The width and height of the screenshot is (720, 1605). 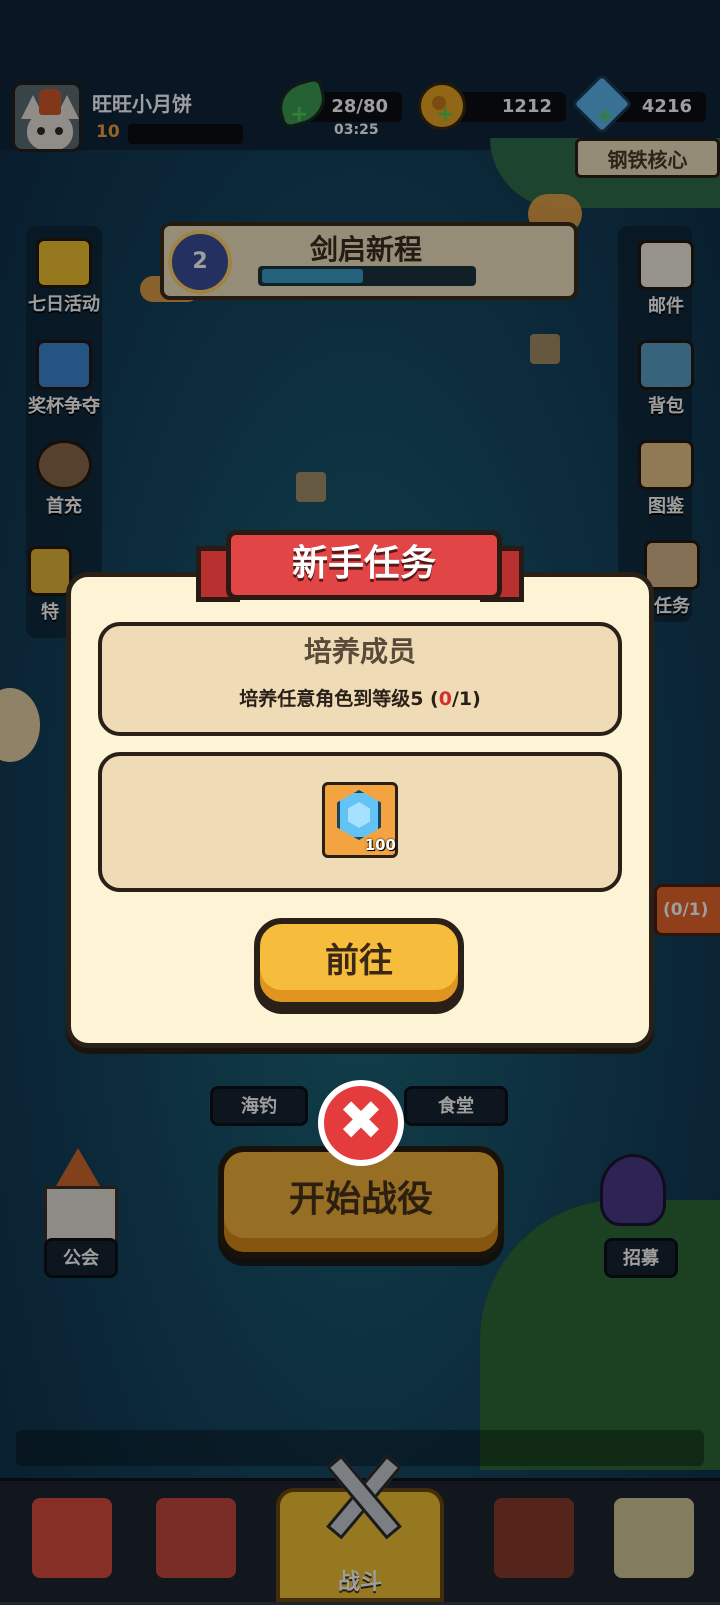 What do you see at coordinates (380, 845) in the screenshot?
I see `reward-count: 100` at bounding box center [380, 845].